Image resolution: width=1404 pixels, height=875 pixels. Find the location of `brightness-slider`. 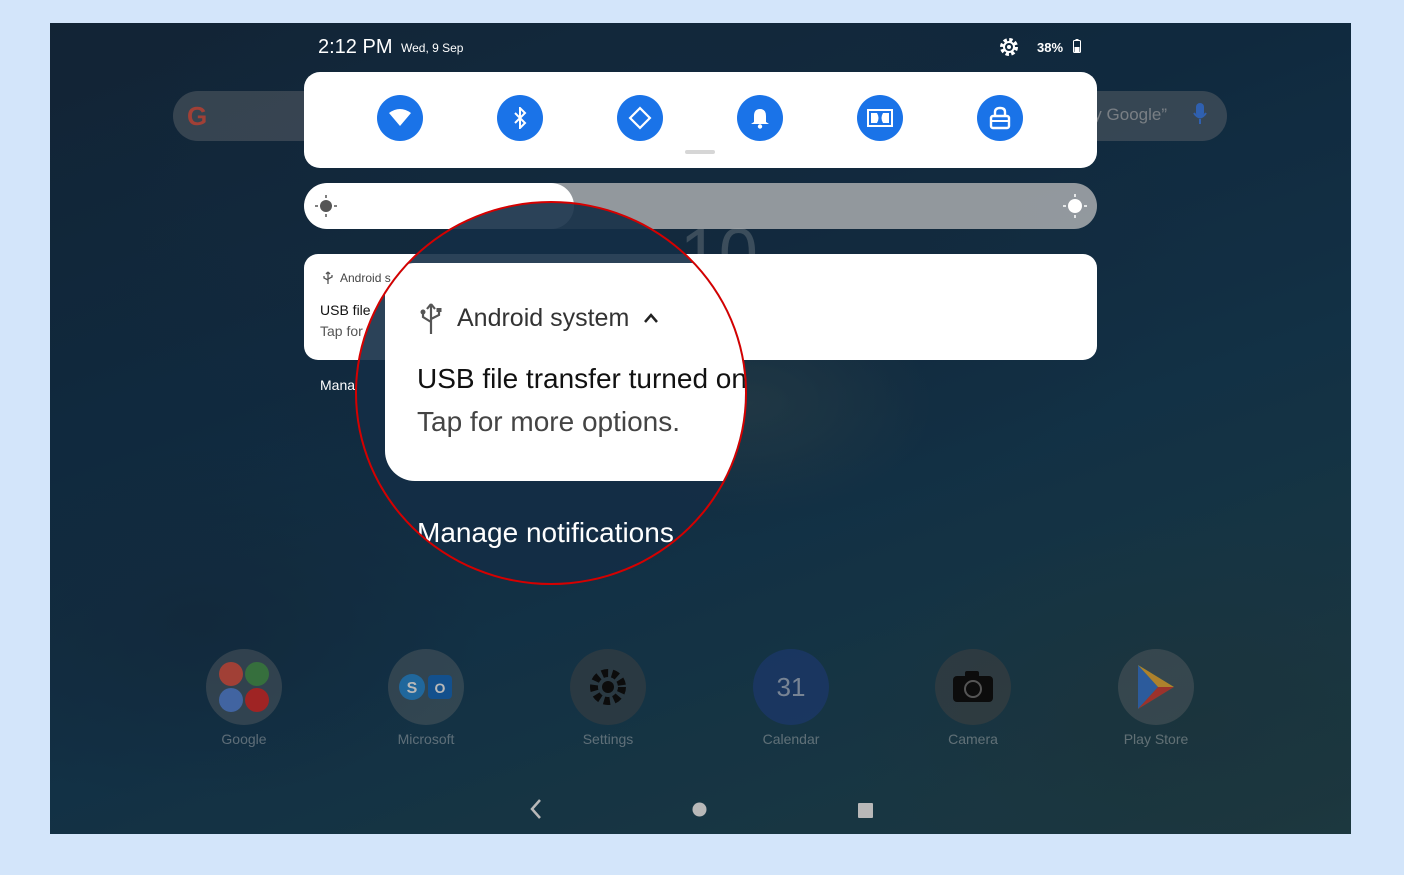

brightness-slider is located at coordinates (700, 206).